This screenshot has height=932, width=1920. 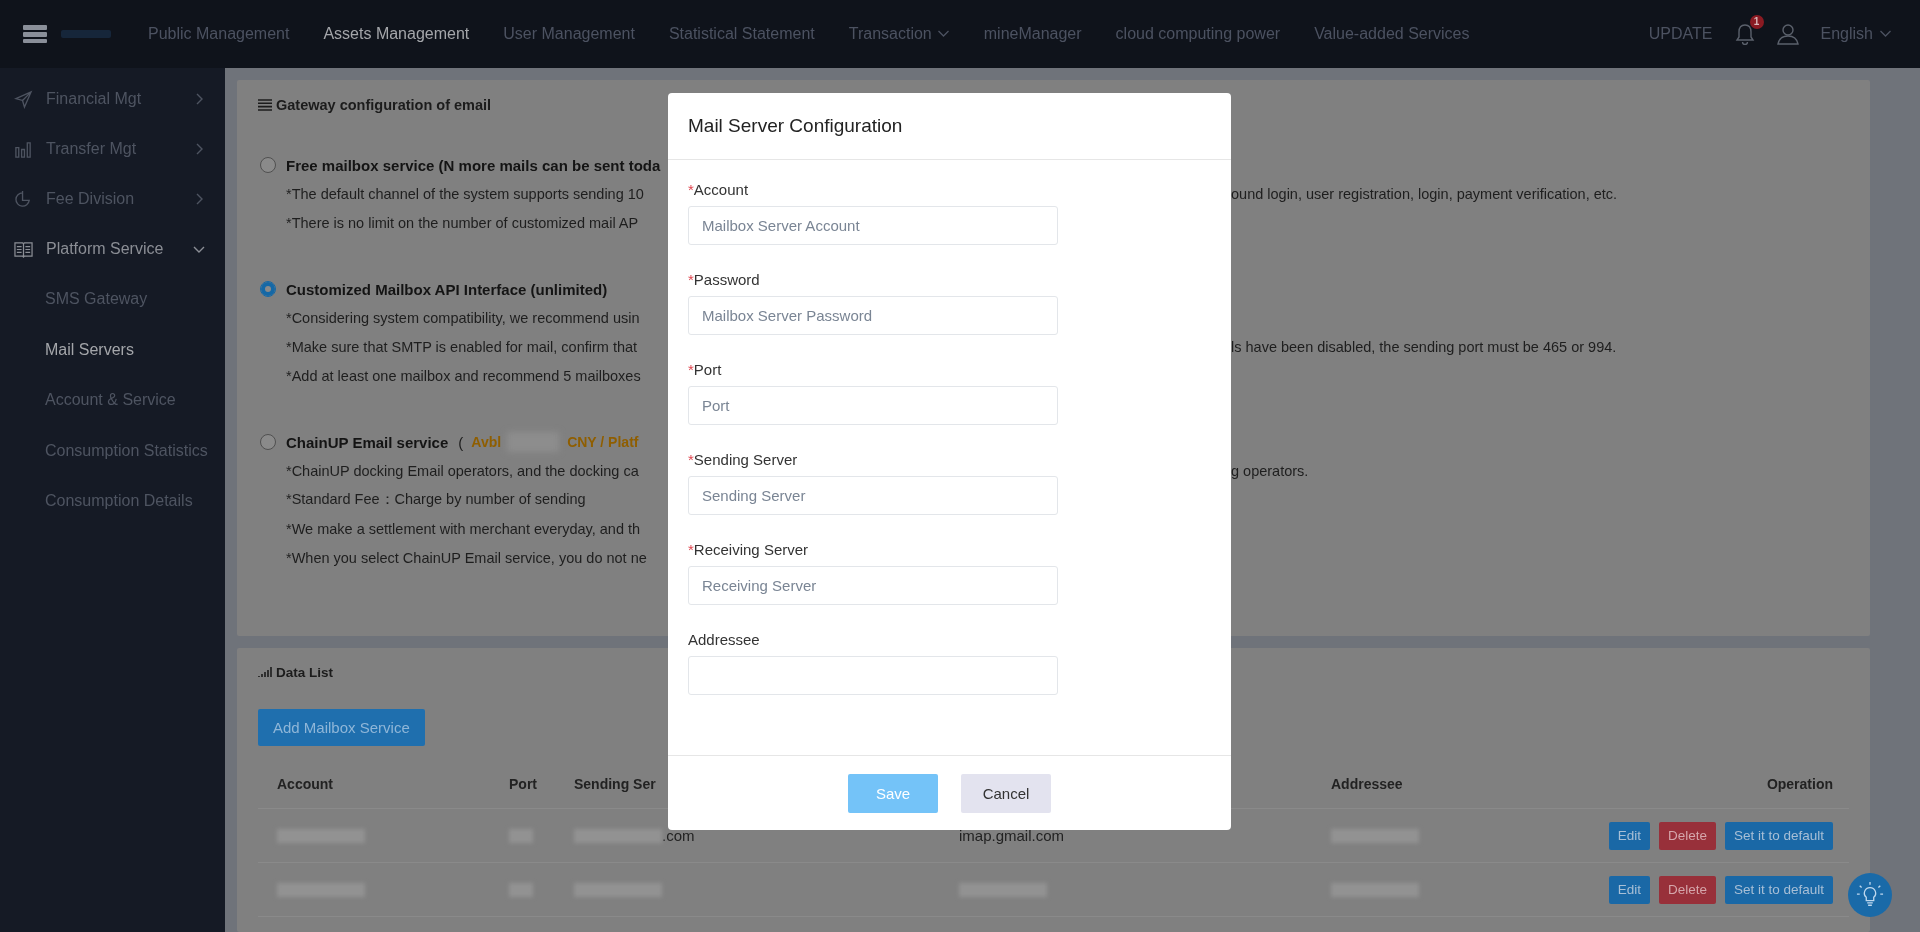 What do you see at coordinates (112, 400) in the screenshot?
I see `sidebar-subitem: Account & Service` at bounding box center [112, 400].